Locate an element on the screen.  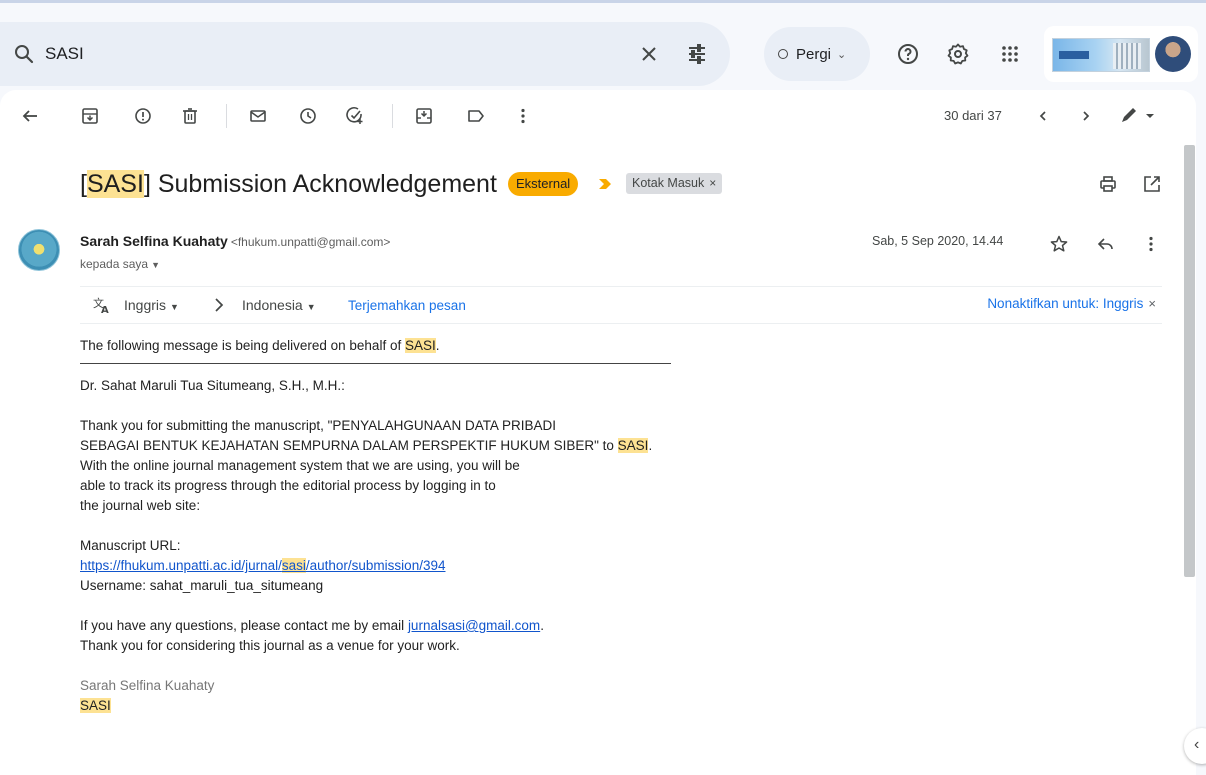
source-language-select: Inggris ▼ is located at coordinates (151, 305).